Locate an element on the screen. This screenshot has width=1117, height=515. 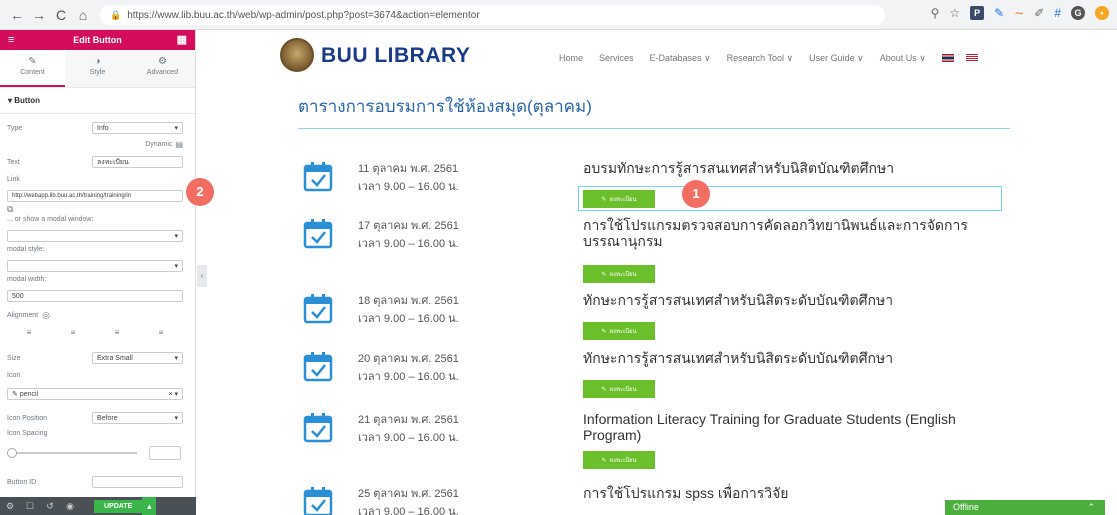
widgets-grid-icon: ▦ is located at coordinates (182, 39).